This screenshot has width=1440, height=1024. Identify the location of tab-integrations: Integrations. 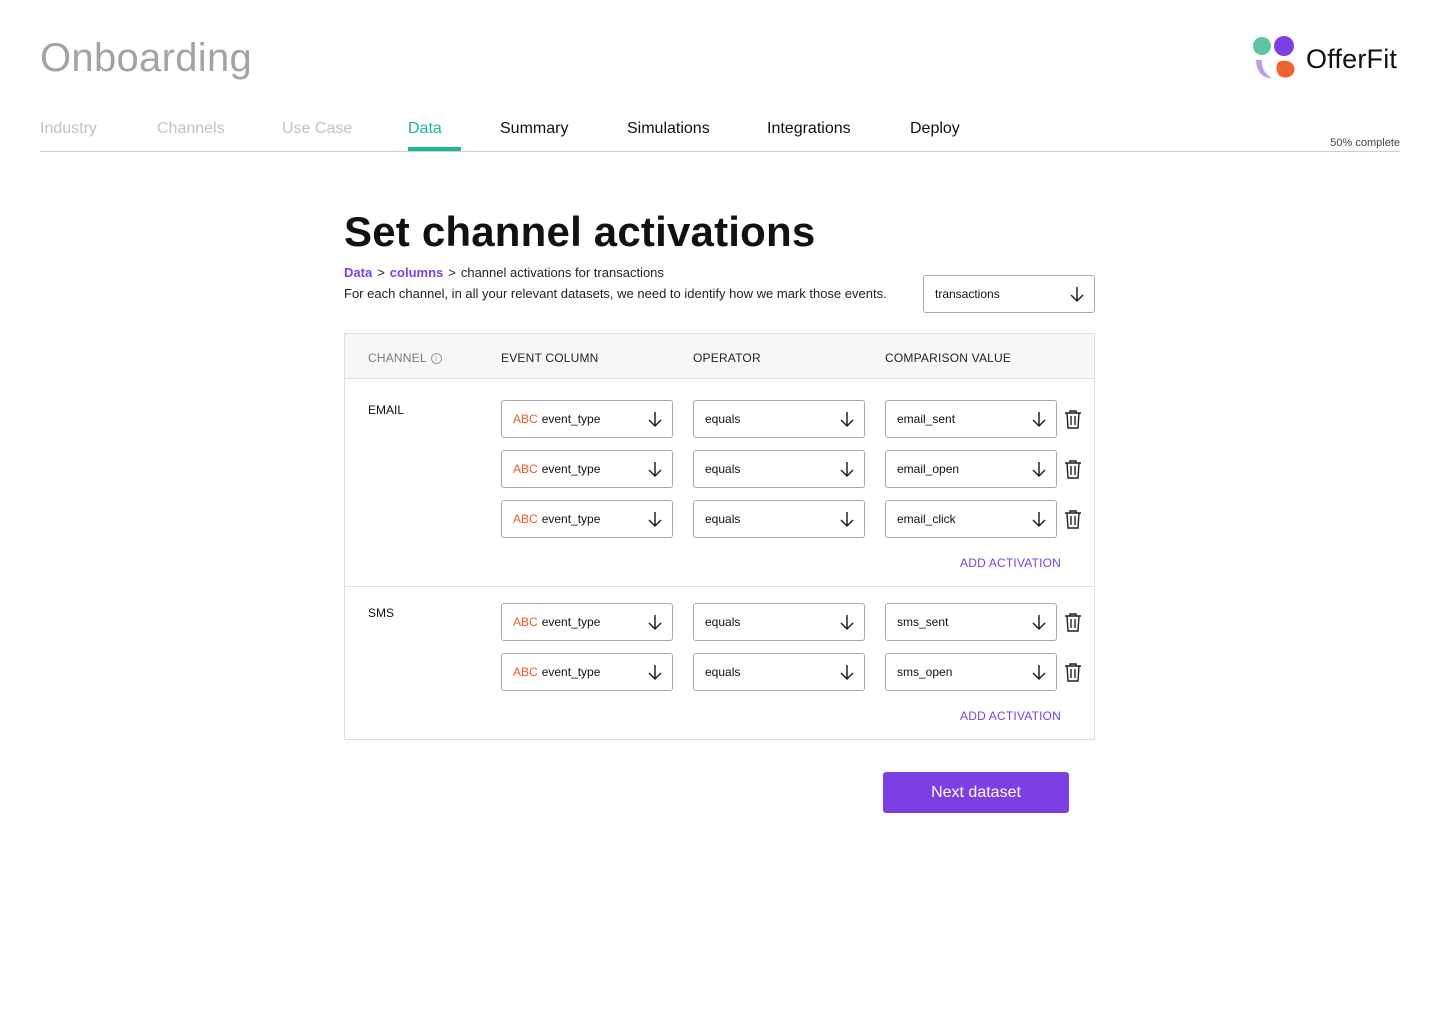
(809, 129).